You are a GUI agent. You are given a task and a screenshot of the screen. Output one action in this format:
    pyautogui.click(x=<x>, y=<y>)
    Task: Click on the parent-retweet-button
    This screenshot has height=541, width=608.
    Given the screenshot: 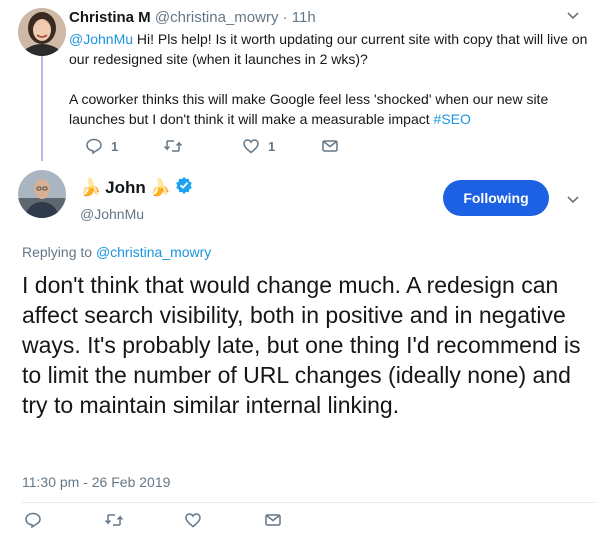 What is the action you would take?
    pyautogui.click(x=173, y=146)
    